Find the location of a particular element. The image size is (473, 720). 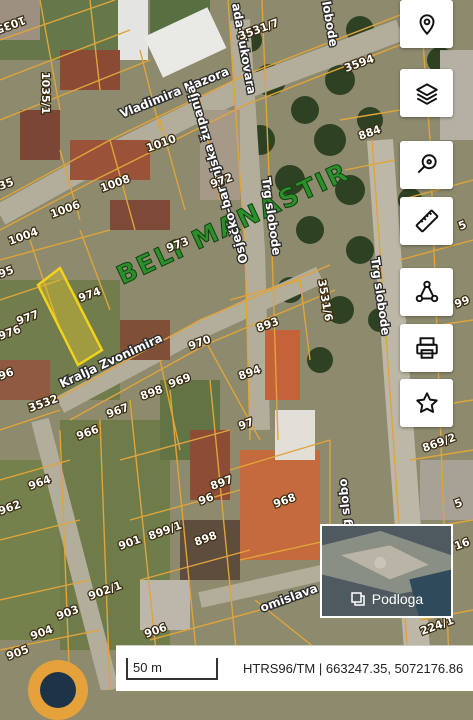

crs-label: HTRS96/TM is located at coordinates (279, 668).